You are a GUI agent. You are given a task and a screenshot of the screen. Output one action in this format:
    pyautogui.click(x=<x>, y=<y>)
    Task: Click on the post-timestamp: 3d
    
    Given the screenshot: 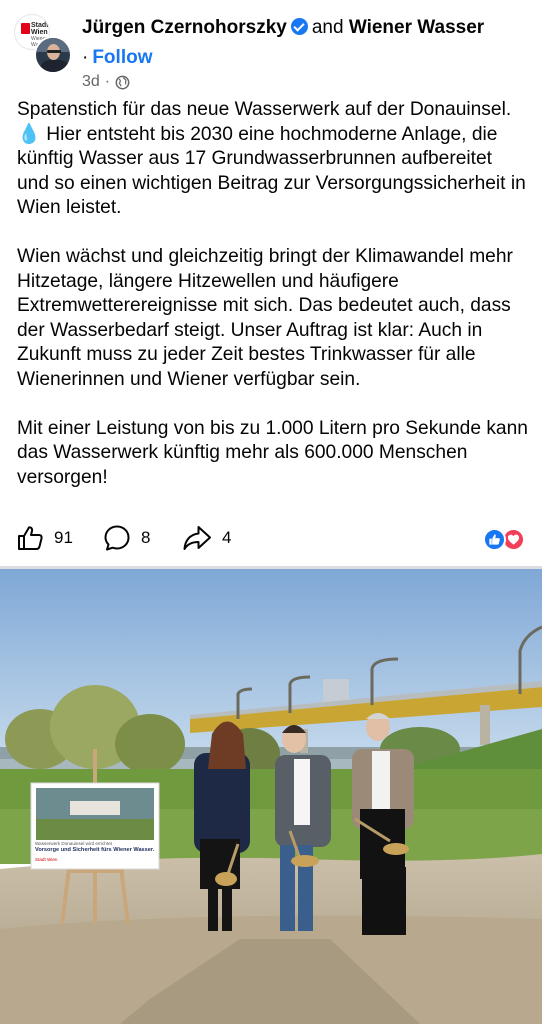 What is the action you would take?
    pyautogui.click(x=91, y=82)
    